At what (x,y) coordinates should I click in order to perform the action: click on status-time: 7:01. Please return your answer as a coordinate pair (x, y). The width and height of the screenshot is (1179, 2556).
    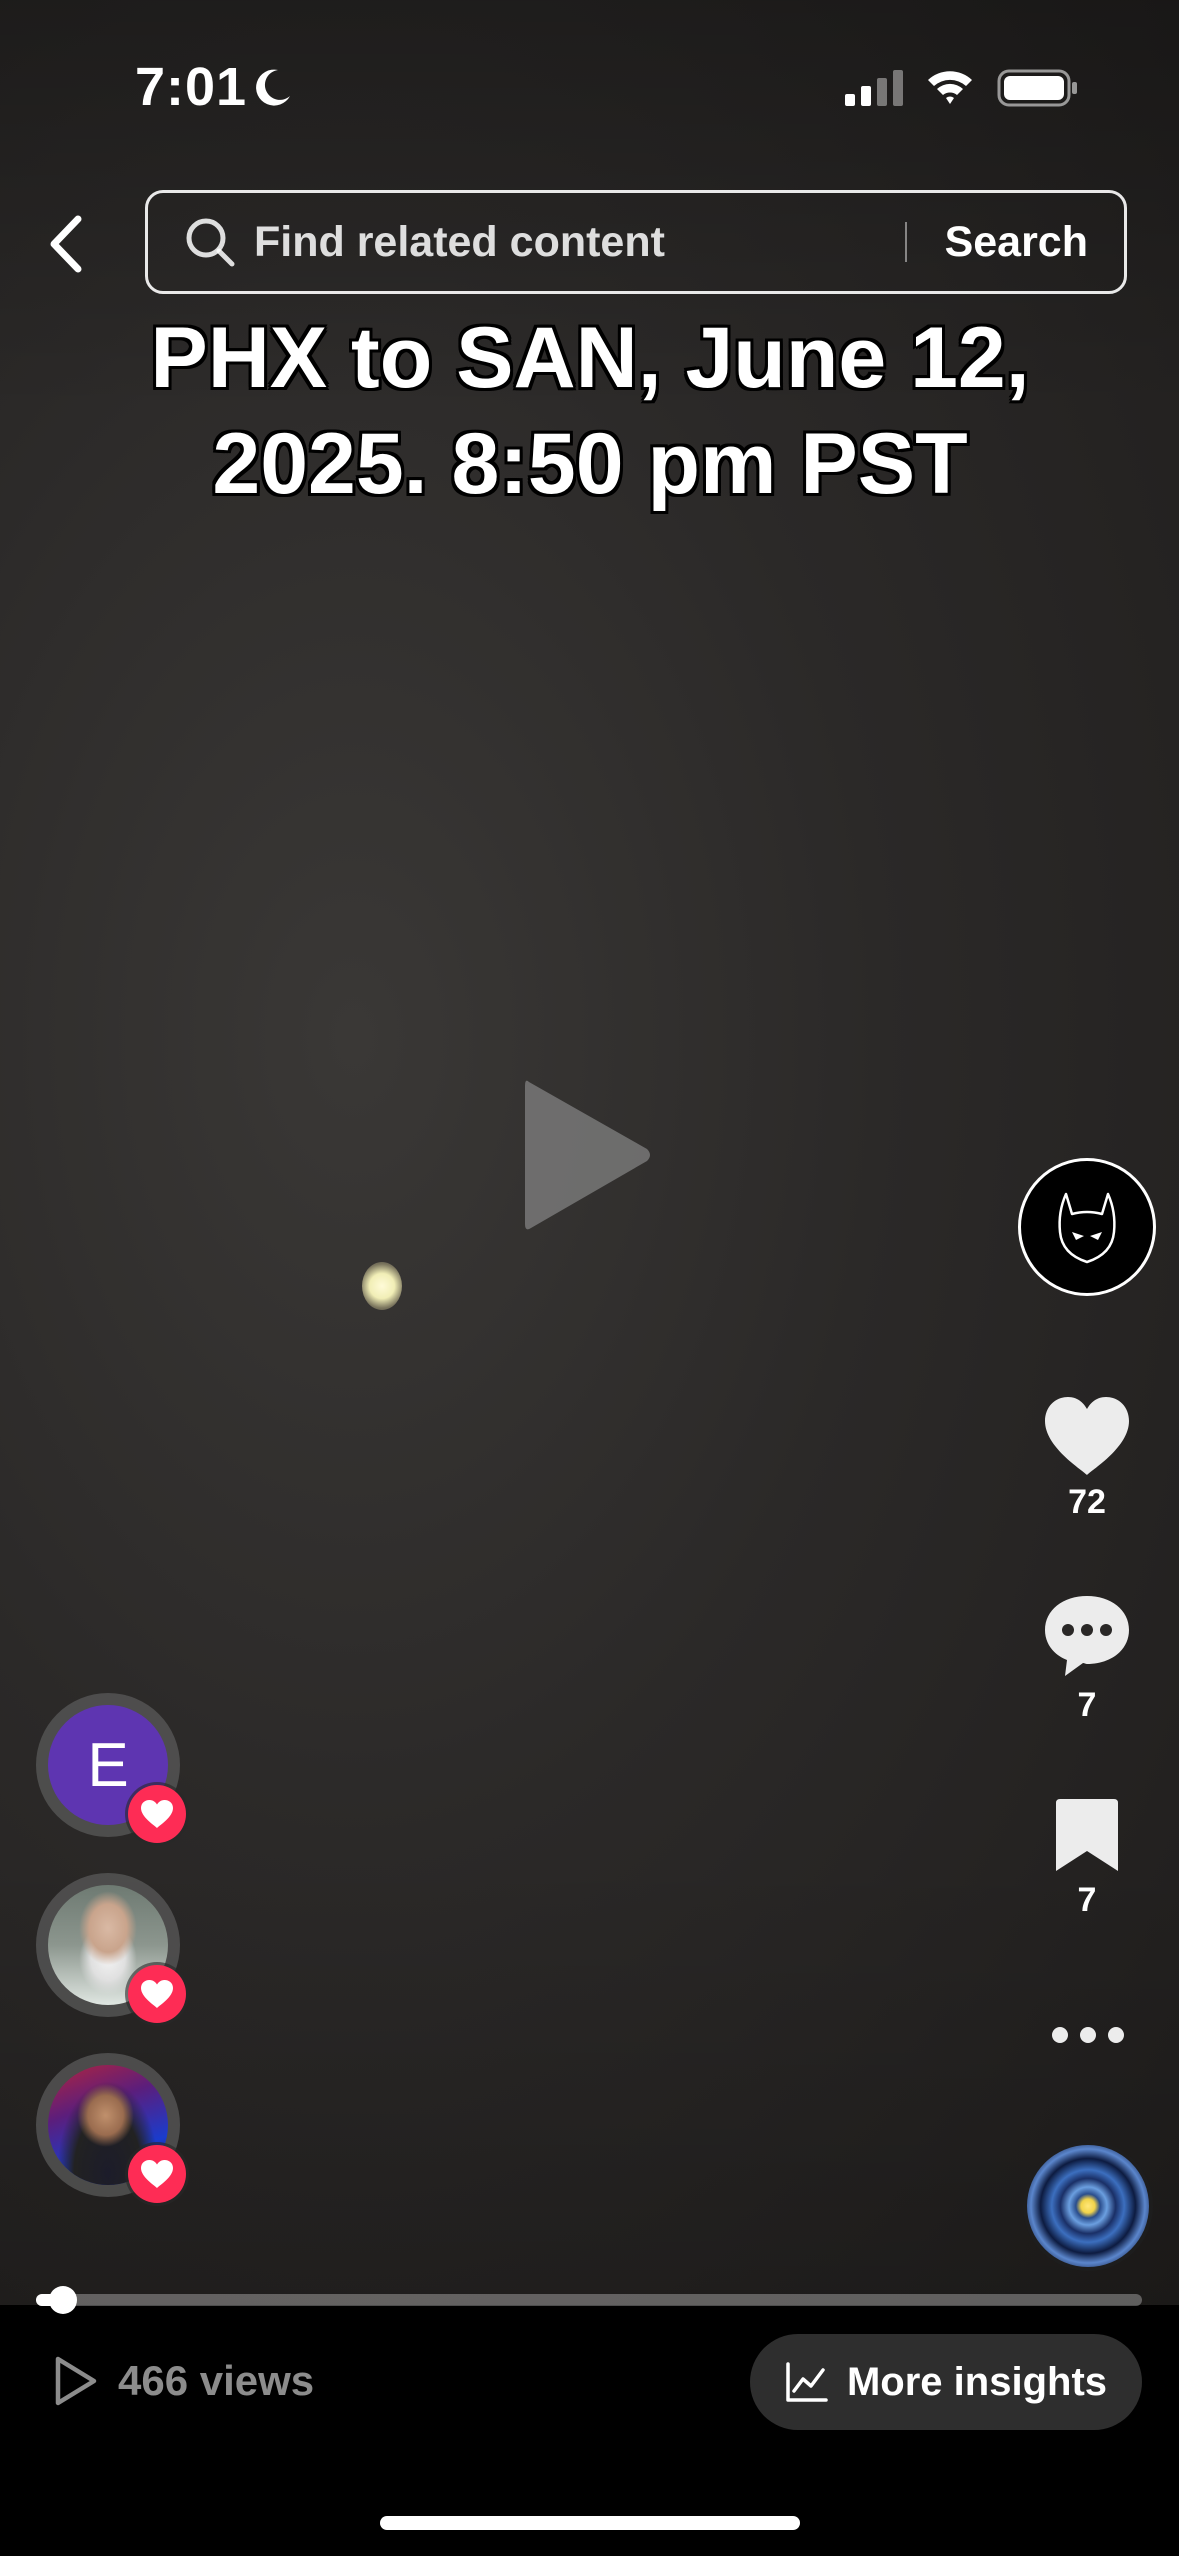
    Looking at the image, I should click on (191, 87).